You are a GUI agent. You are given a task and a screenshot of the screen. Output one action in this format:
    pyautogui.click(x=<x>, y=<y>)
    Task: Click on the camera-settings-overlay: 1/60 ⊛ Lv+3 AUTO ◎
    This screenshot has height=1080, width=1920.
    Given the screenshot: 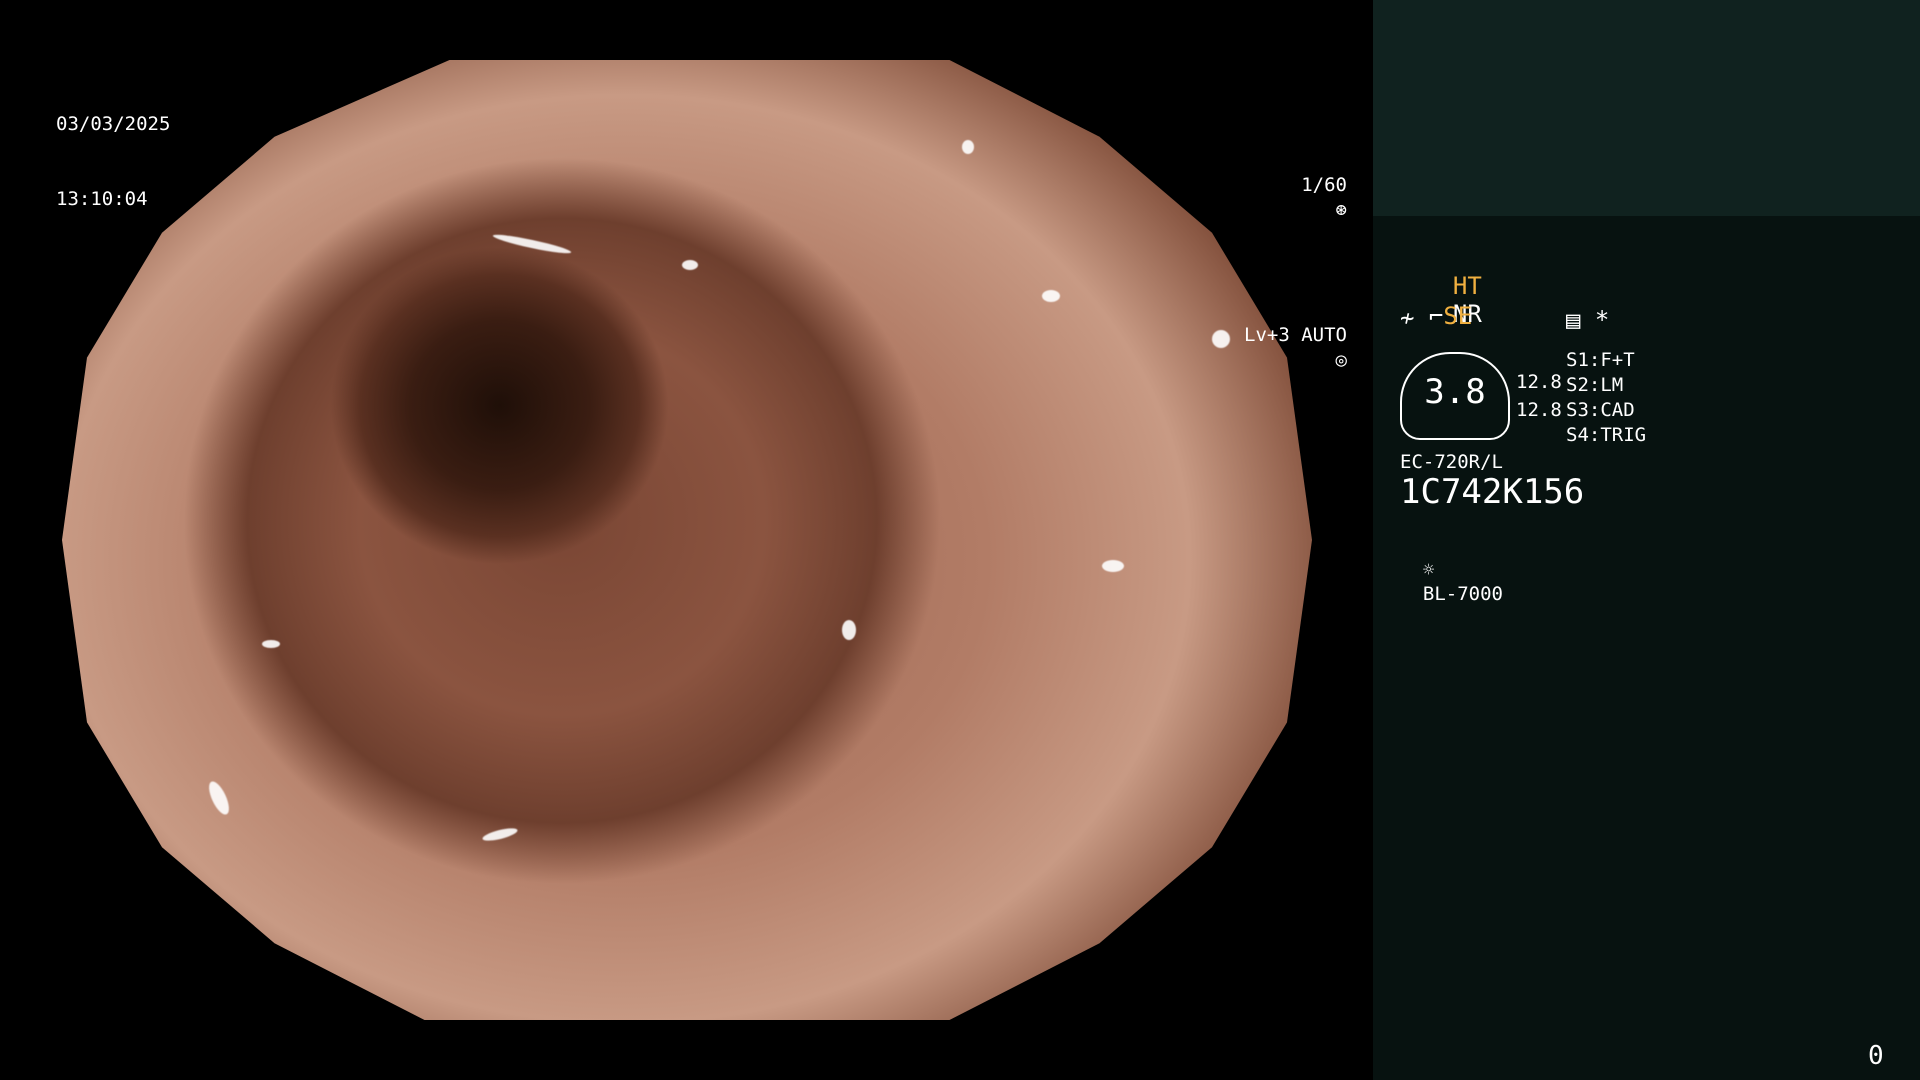 What is the action you would take?
    pyautogui.click(x=1261, y=273)
    